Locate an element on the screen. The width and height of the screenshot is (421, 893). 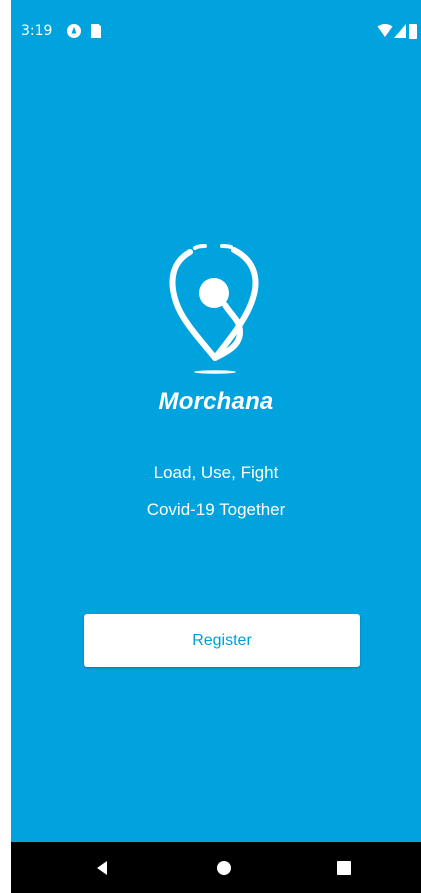
home-icon is located at coordinates (226, 868).